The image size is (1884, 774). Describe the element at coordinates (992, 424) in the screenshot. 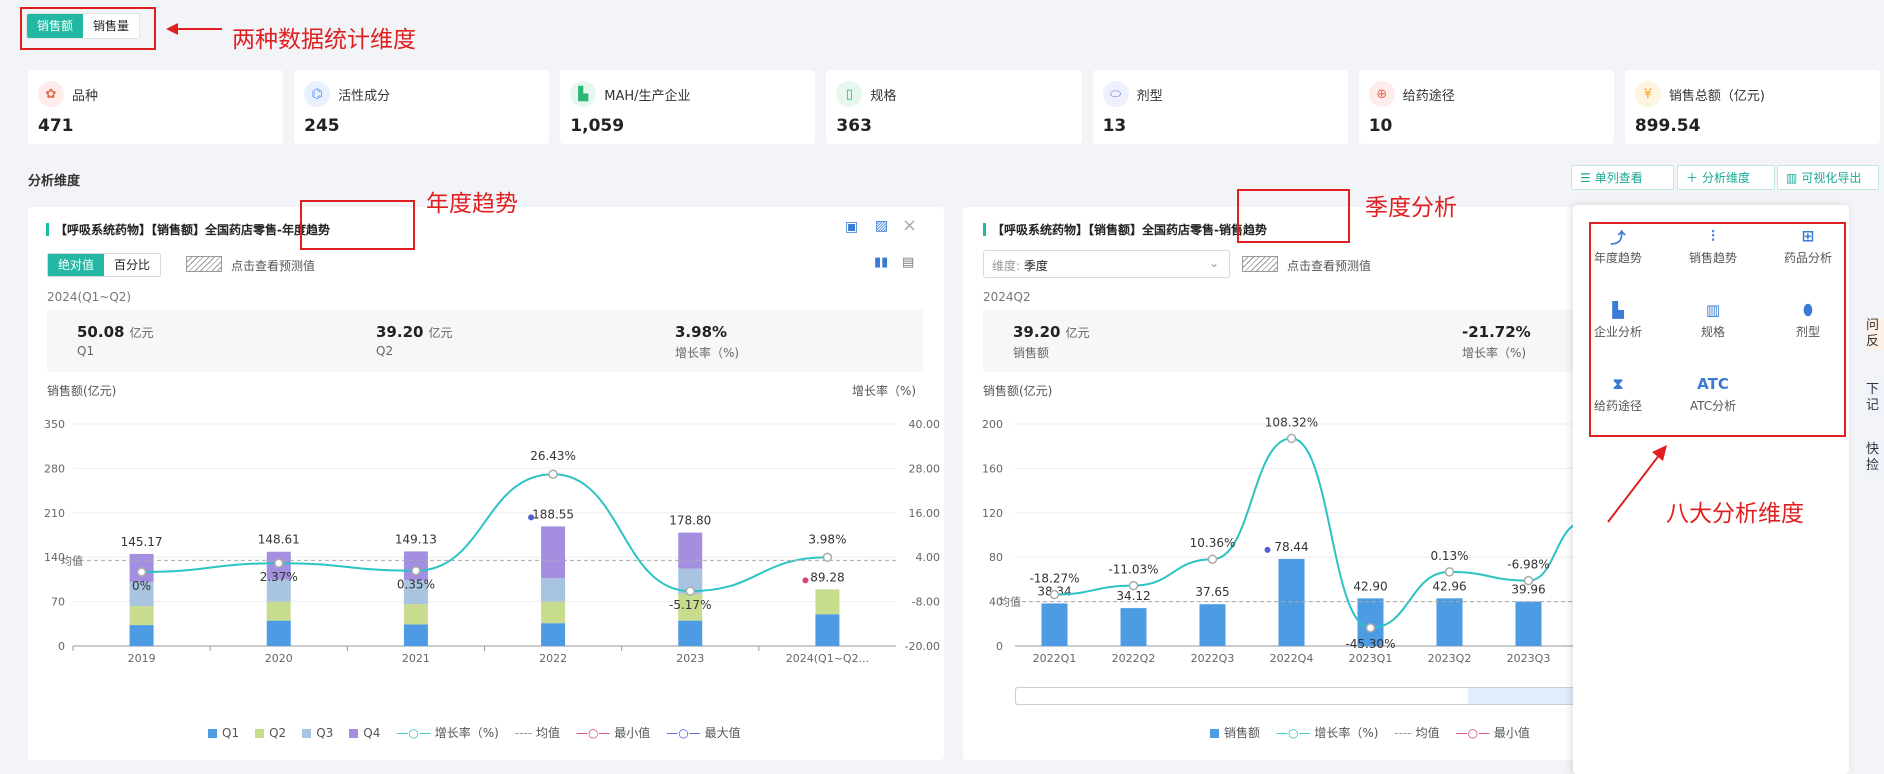

I see `y-tick-label: 200` at that location.